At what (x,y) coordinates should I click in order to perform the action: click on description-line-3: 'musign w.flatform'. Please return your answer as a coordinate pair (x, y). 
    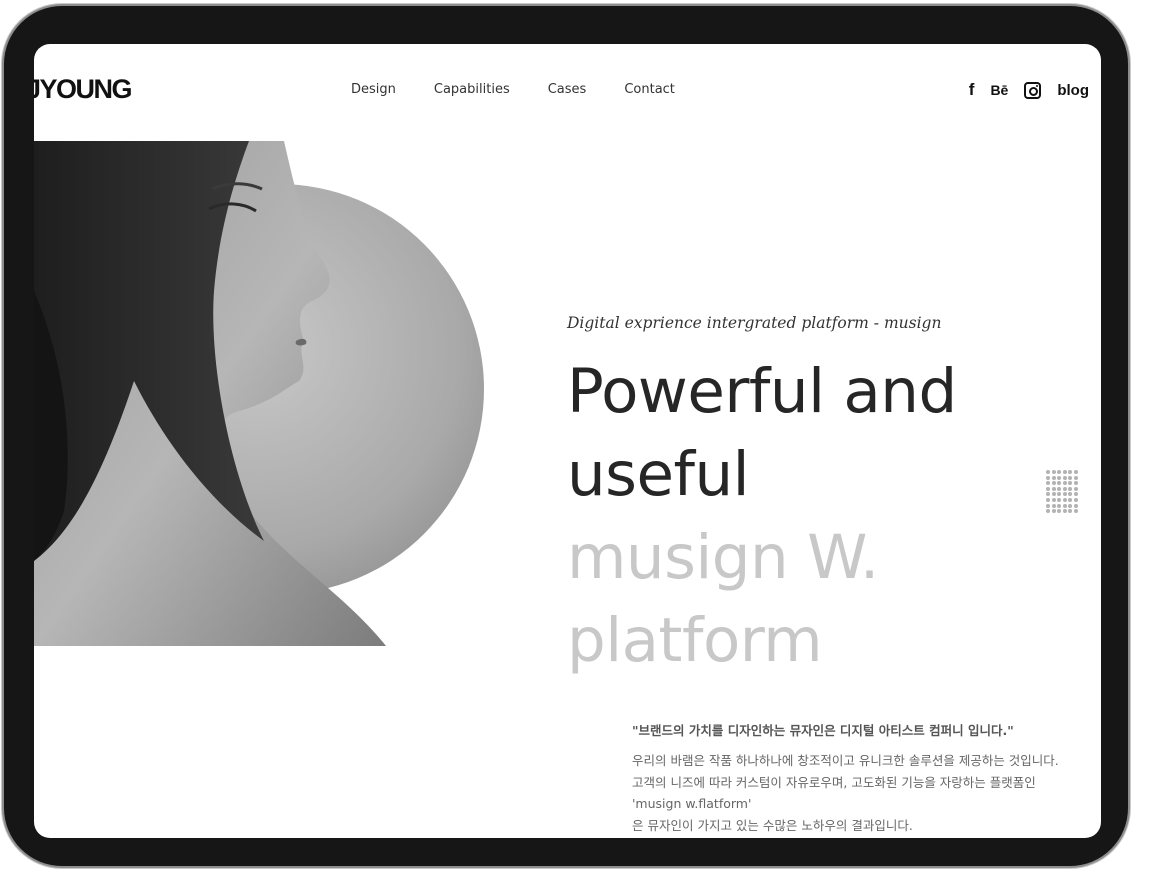
    Looking at the image, I should click on (692, 803).